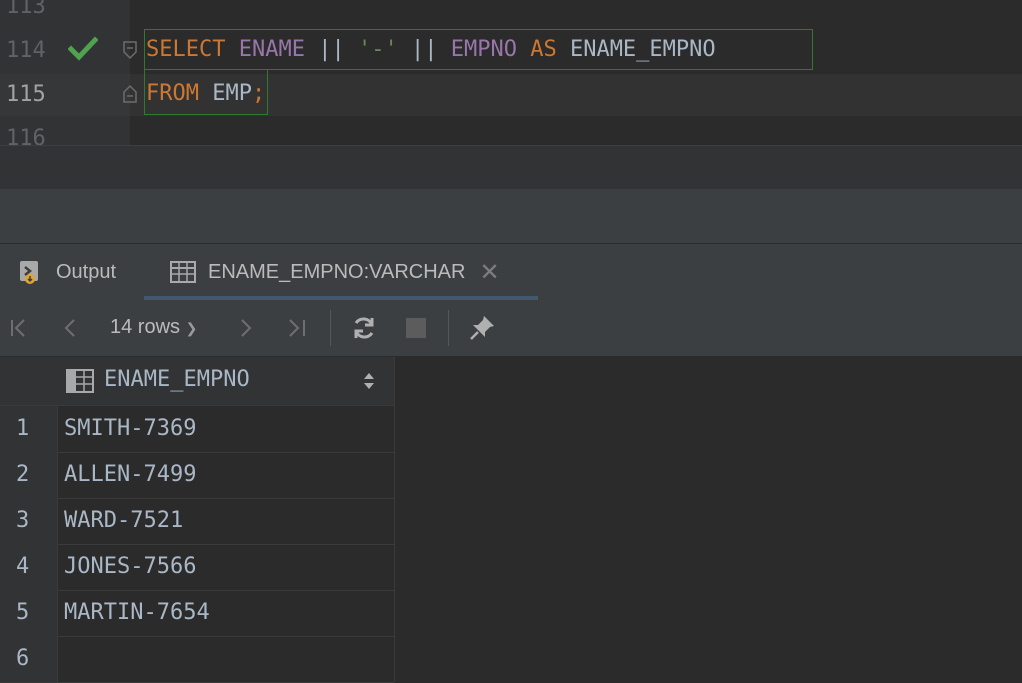  Describe the element at coordinates (511, 216) in the screenshot. I see `panel-splitter` at that location.